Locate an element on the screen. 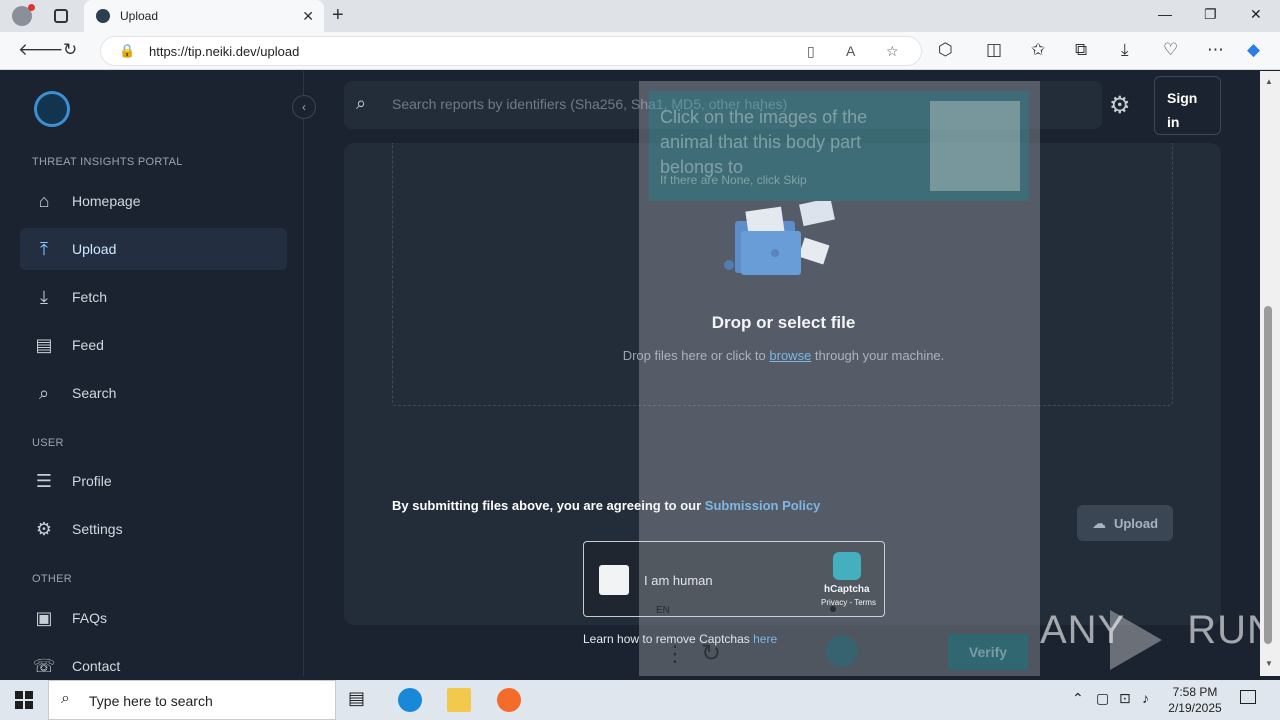  section-label-other: OTHER is located at coordinates (52, 579).